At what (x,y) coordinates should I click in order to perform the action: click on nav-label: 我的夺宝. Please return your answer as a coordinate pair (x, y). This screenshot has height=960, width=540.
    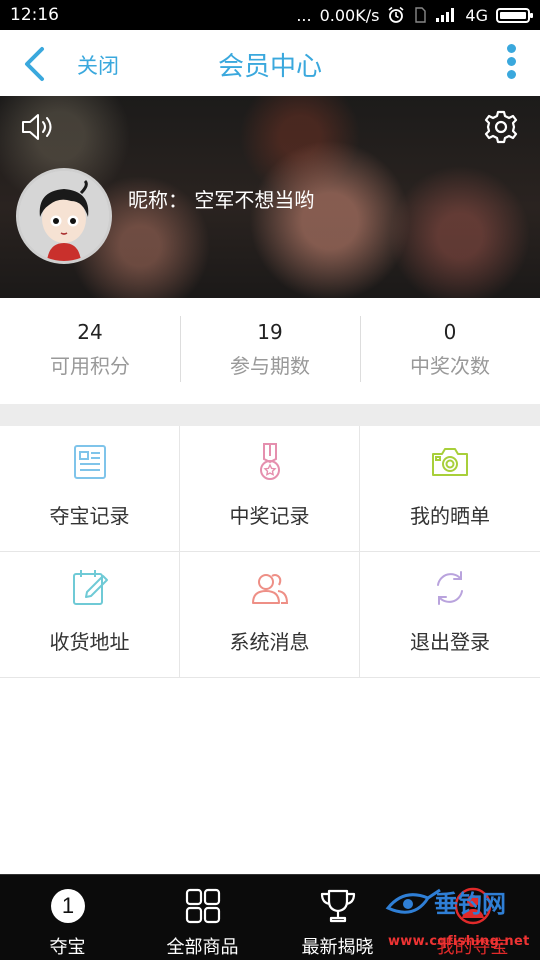
    Looking at the image, I should click on (472, 947).